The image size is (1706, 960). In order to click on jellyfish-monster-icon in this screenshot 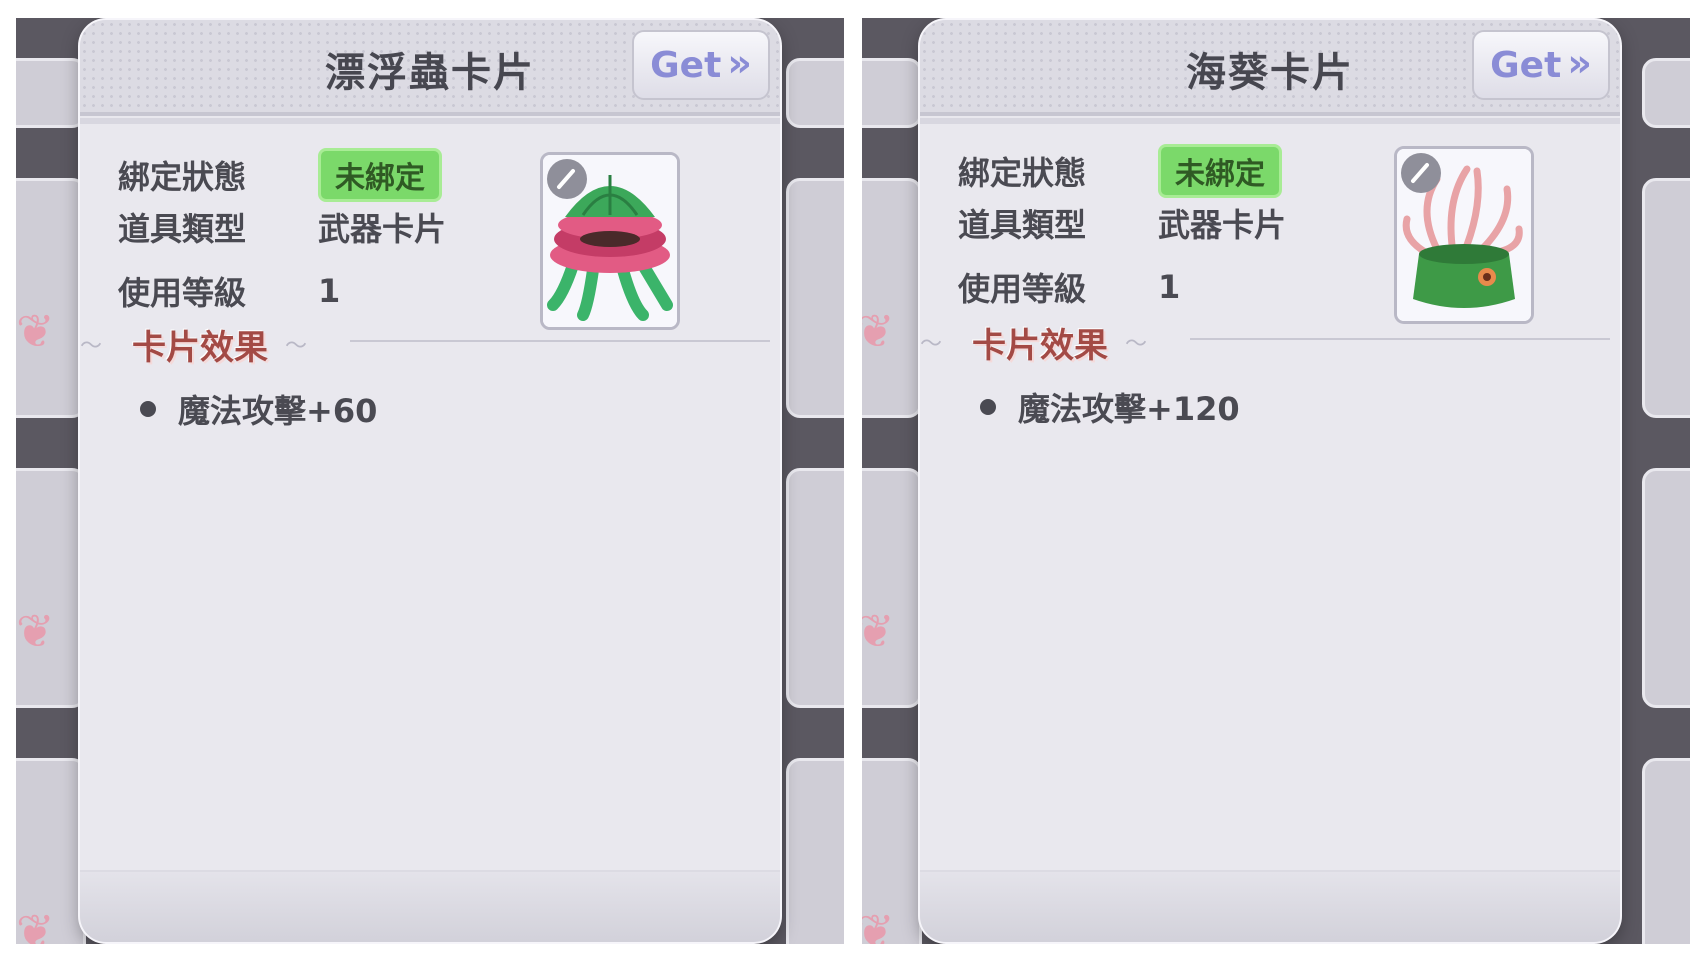, I will do `click(610, 241)`.